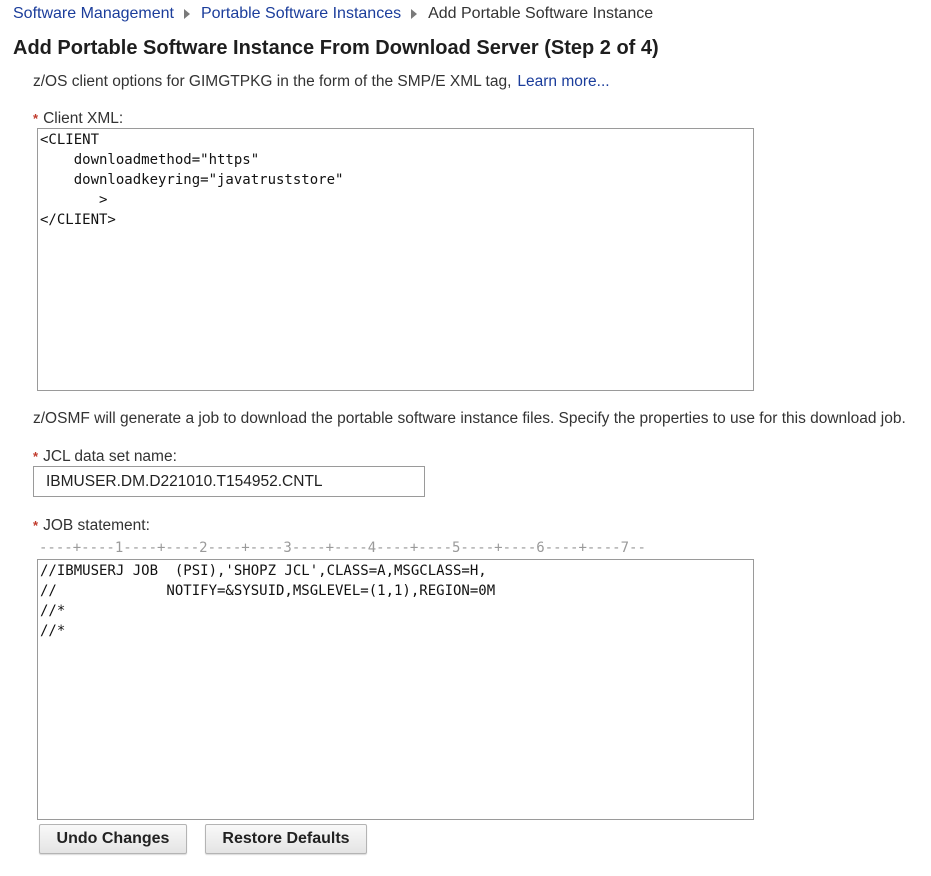 Image resolution: width=931 pixels, height=876 pixels. Describe the element at coordinates (83, 118) in the screenshot. I see `client-xml-label-text: Client XML:` at that location.